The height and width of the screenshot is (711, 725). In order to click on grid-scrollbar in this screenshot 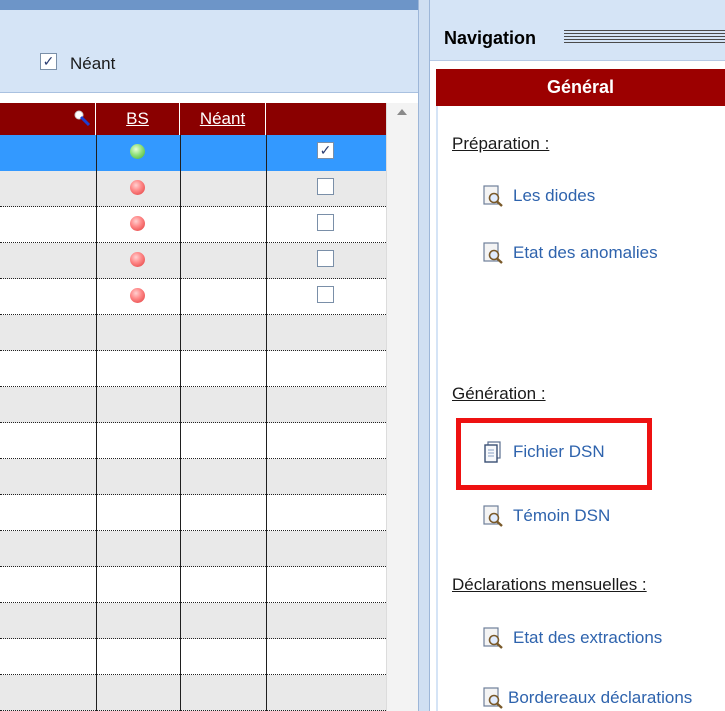, I will do `click(402, 407)`.